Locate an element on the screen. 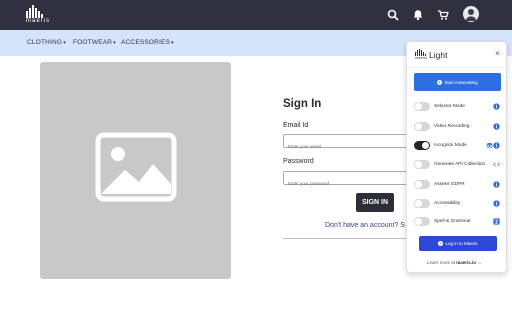  feature-label: Video Recording is located at coordinates (452, 126).